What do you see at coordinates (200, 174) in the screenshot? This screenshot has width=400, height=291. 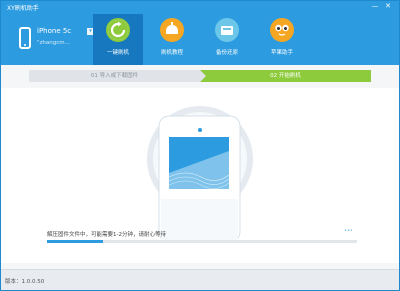 I see `phone-illustration` at bounding box center [200, 174].